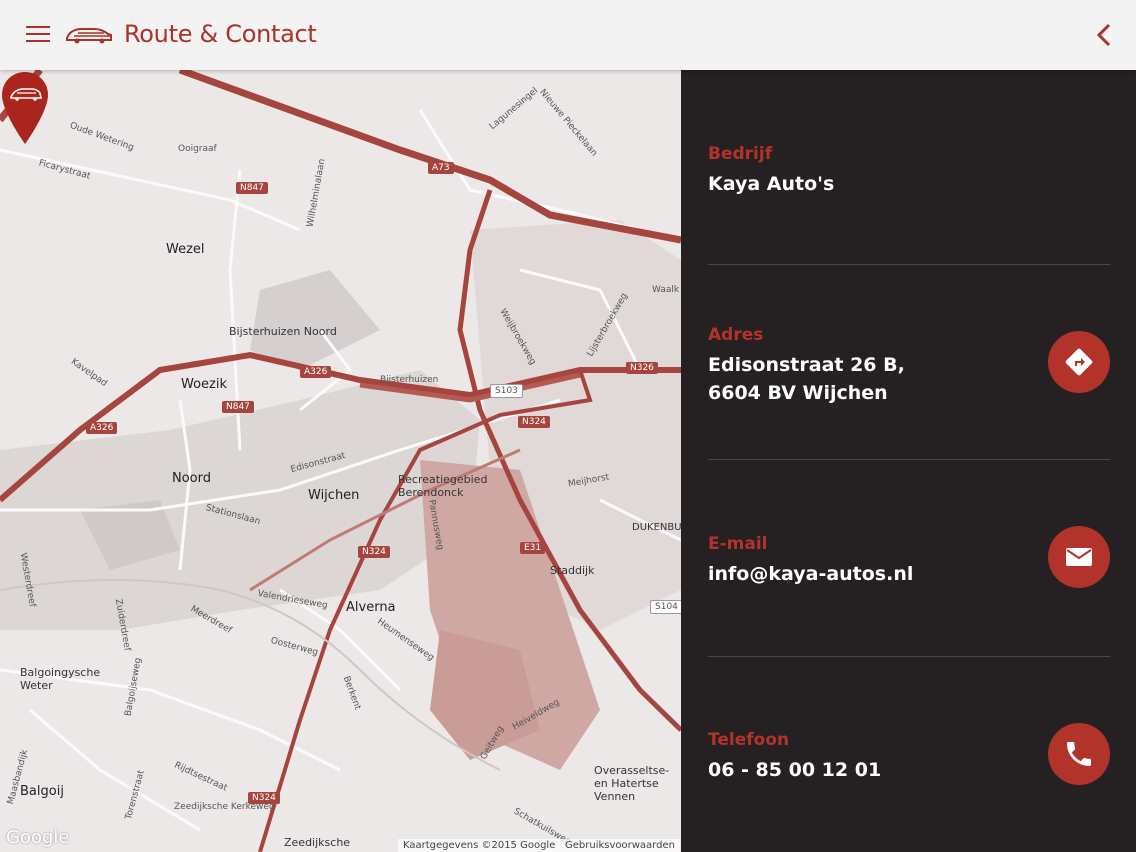 Image resolution: width=1136 pixels, height=852 pixels. What do you see at coordinates (656, 527) in the screenshot?
I see `map-place: DUKENBU` at bounding box center [656, 527].